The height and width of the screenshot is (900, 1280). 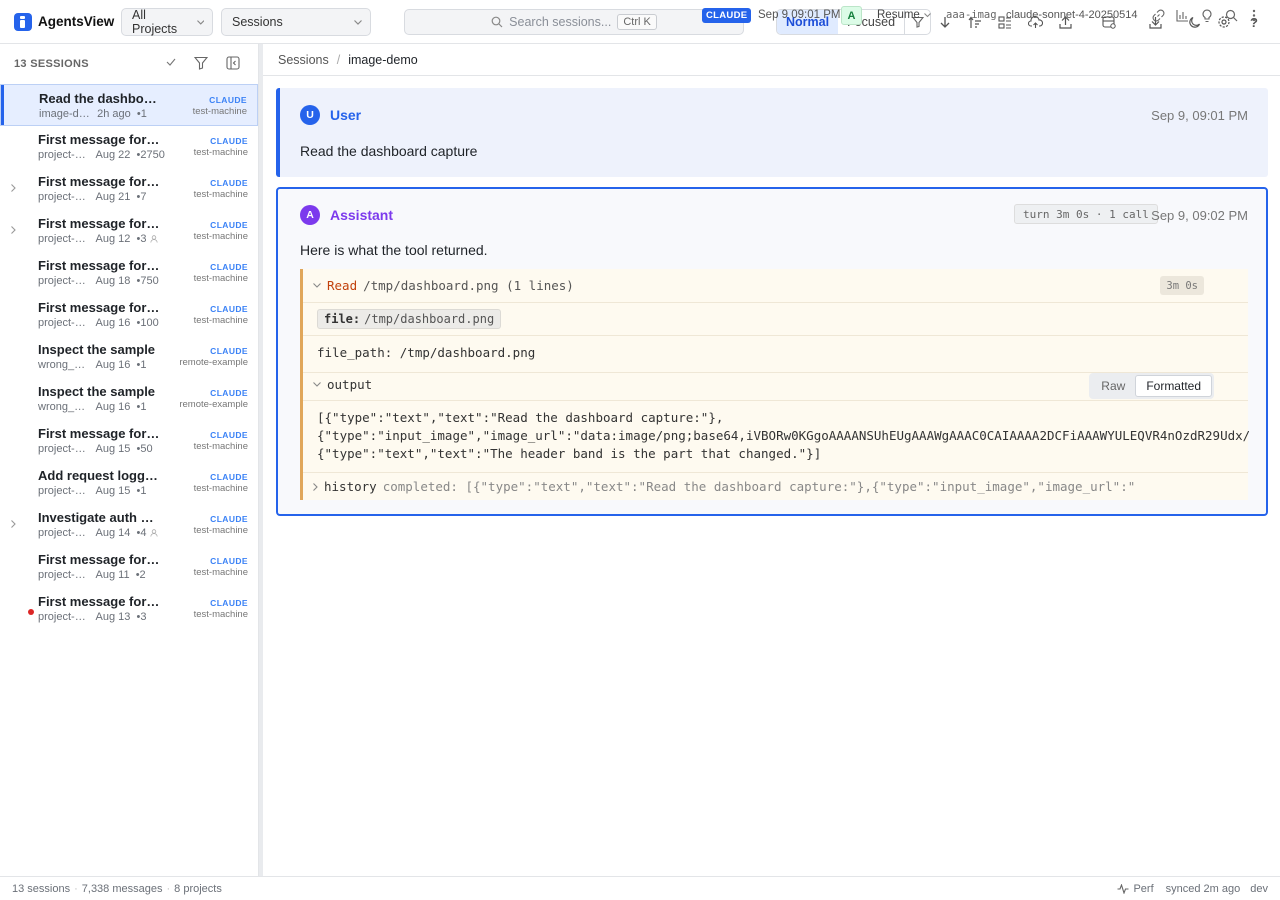 I want to click on perf-button: Perf, so click(x=1135, y=889).